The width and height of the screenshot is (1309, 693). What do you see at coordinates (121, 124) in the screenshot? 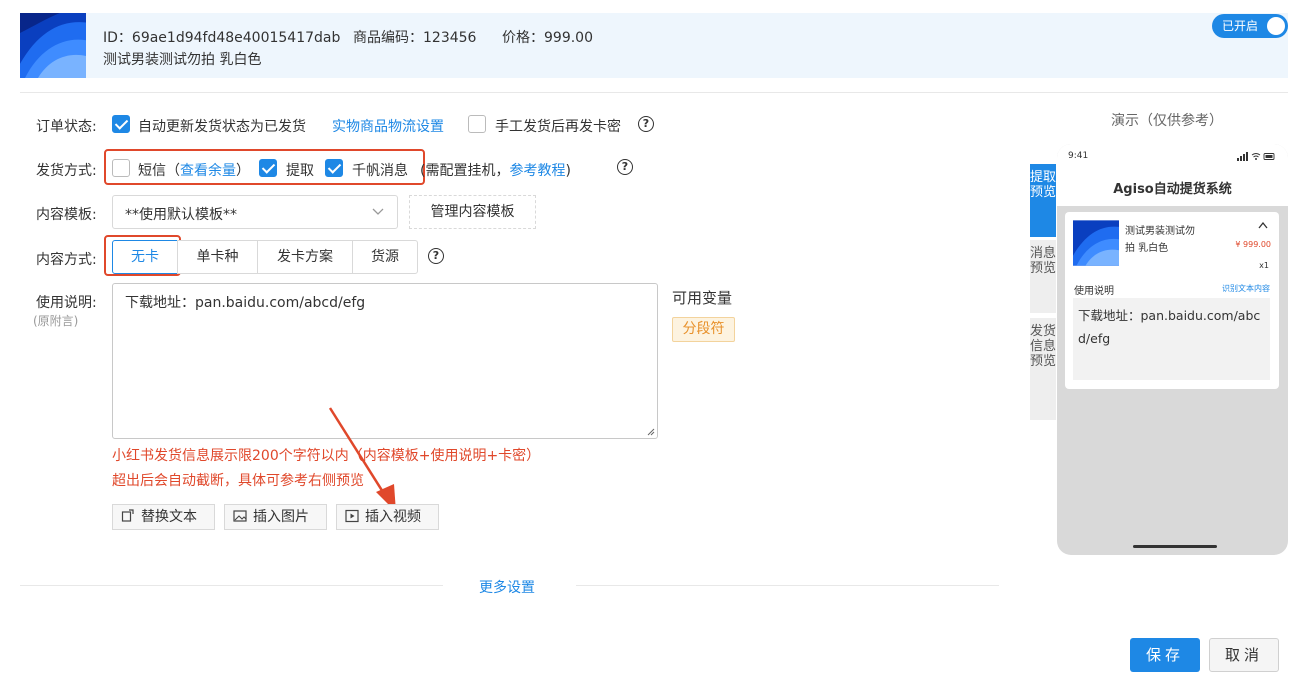
I see `auto-update-checkbox` at bounding box center [121, 124].